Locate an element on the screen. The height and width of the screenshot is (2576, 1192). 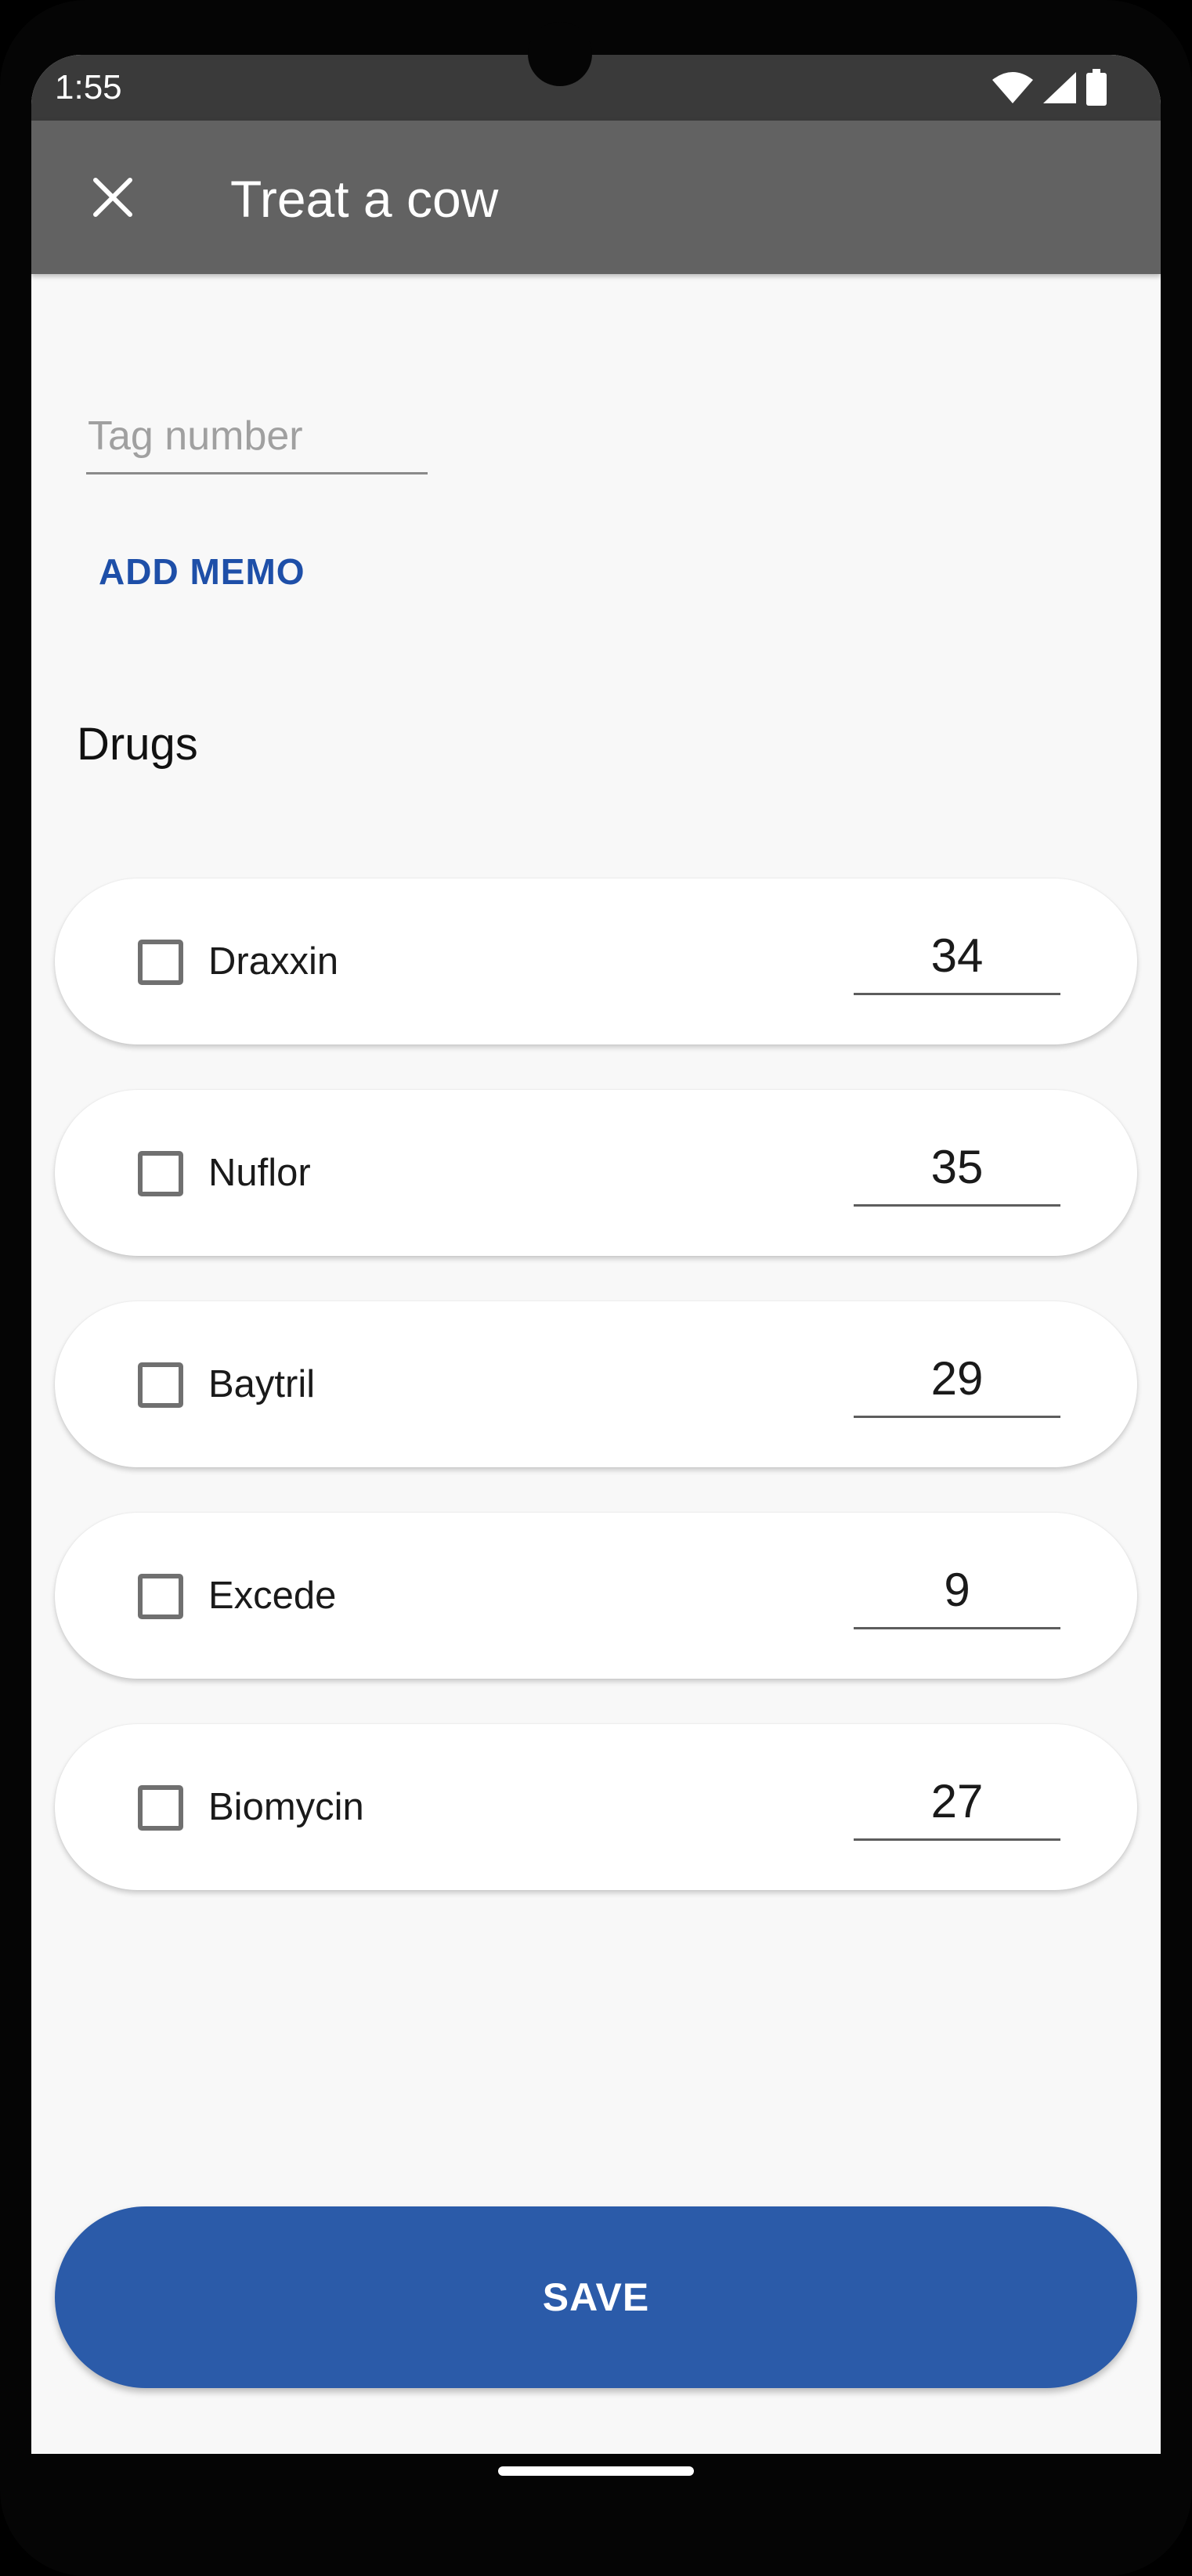
drug-row-excede: Excede 9 is located at coordinates (596, 1596).